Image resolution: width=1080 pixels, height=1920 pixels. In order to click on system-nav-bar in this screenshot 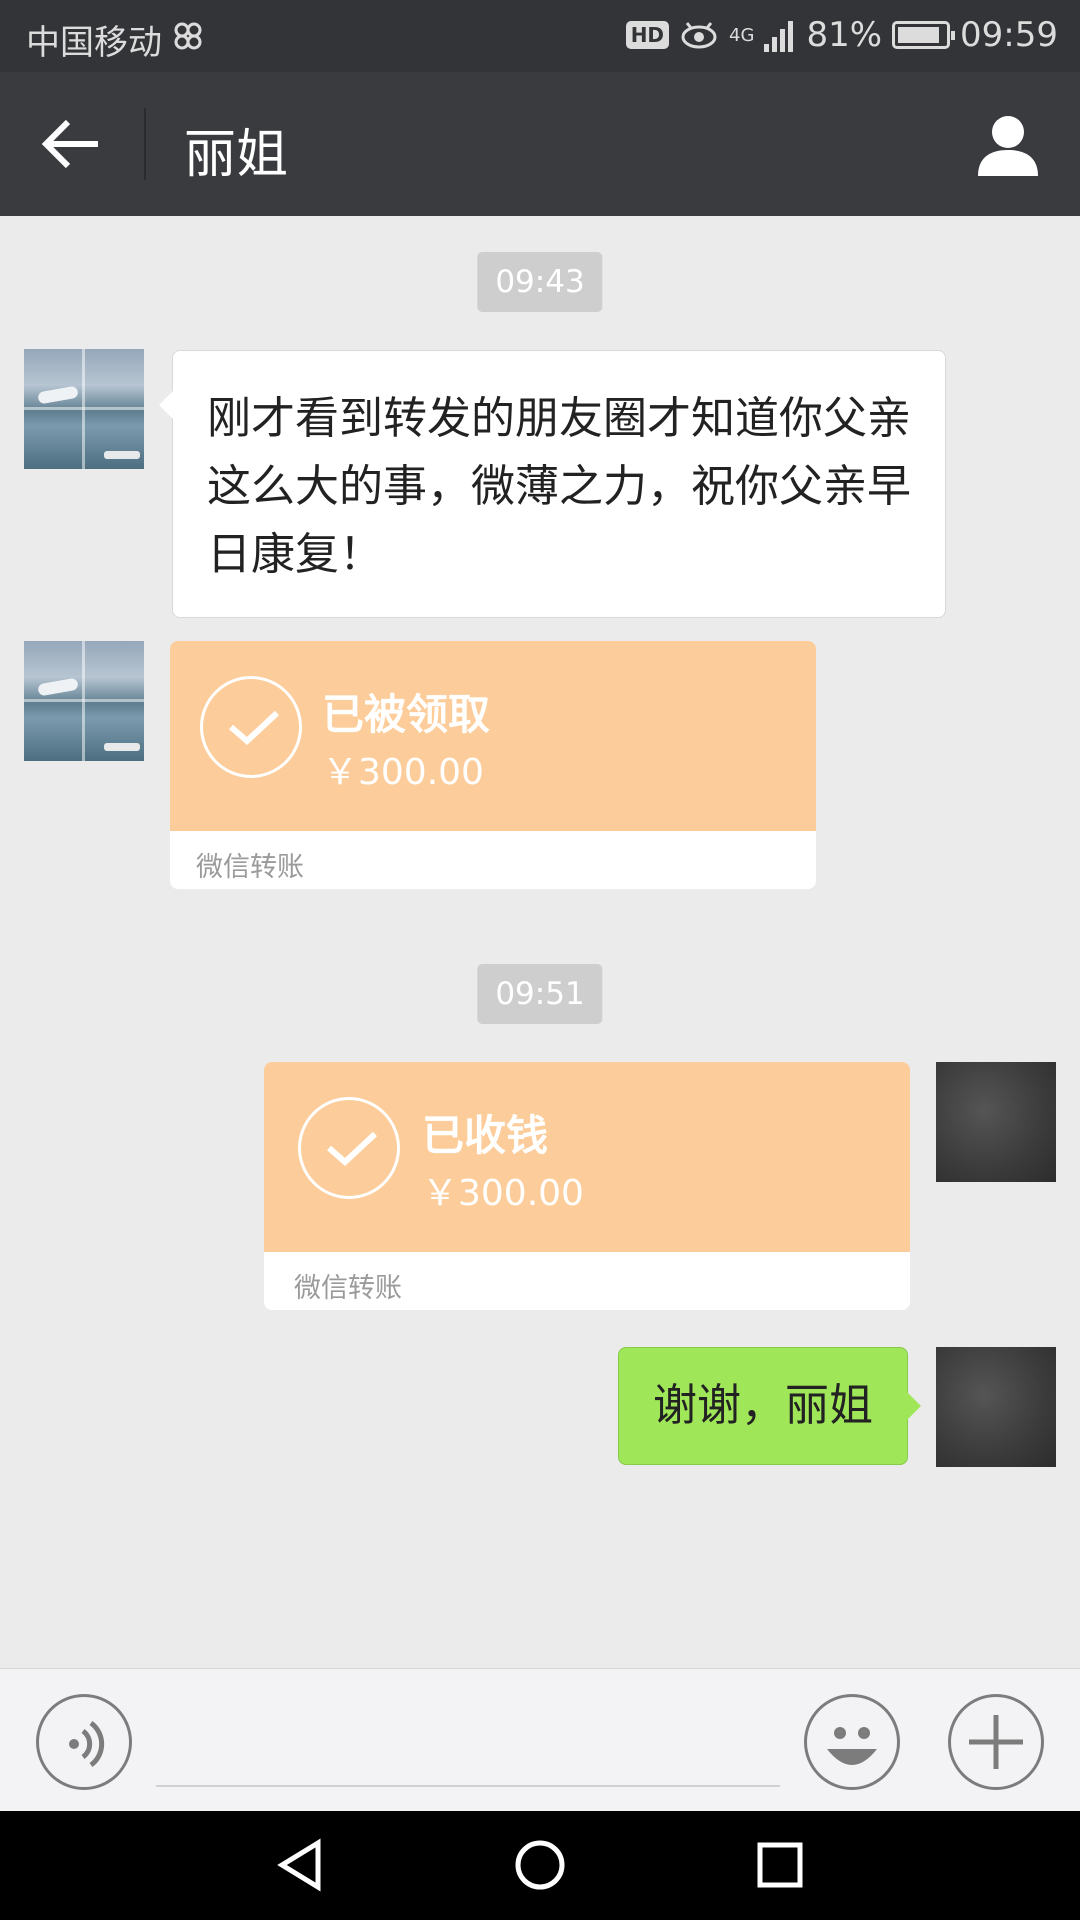, I will do `click(540, 1865)`.